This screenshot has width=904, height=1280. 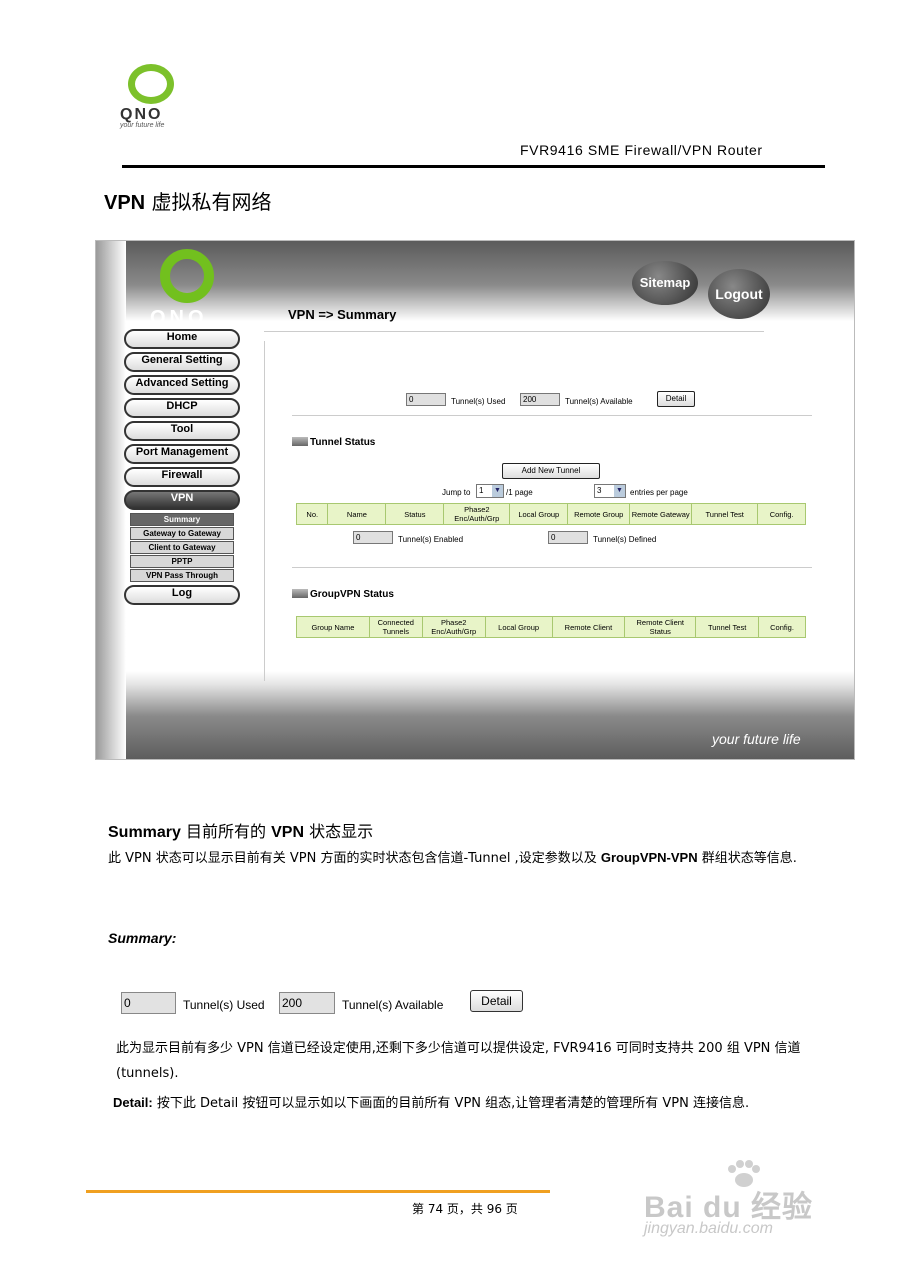 I want to click on nav-home: Home, so click(x=182, y=339).